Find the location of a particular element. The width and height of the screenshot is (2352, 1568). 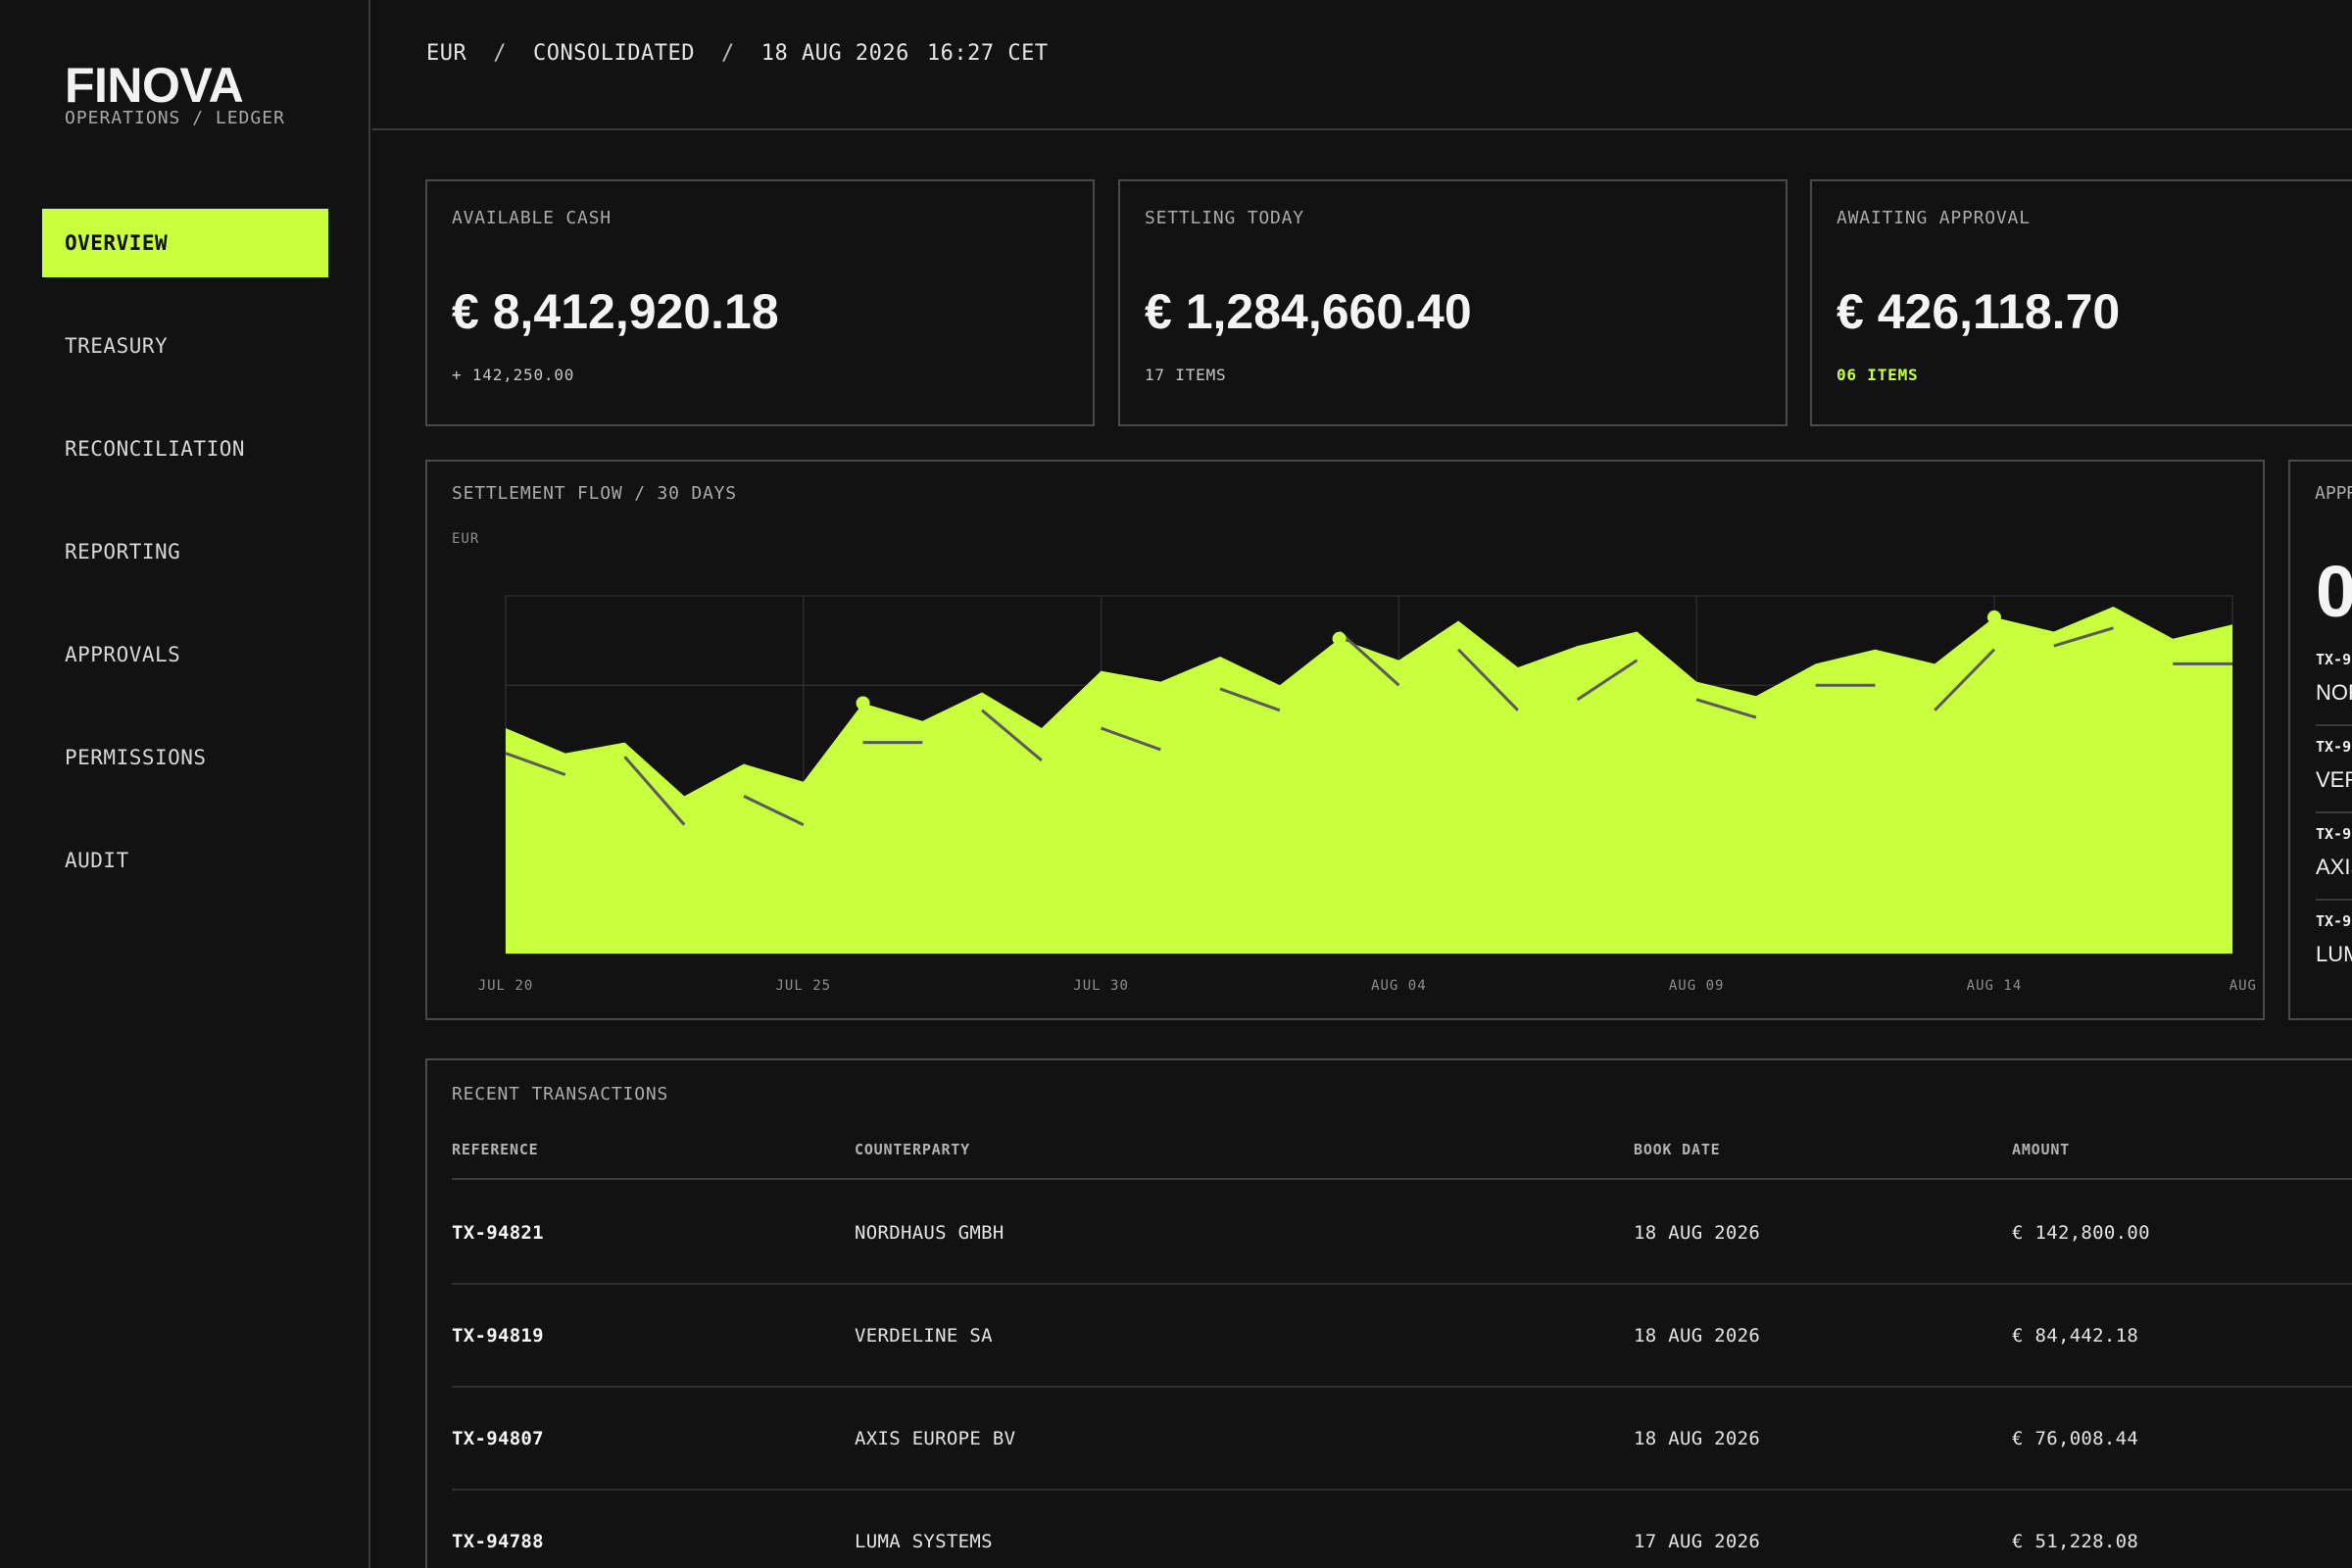

nav-item-overview: OVERVIEW is located at coordinates (185, 243).